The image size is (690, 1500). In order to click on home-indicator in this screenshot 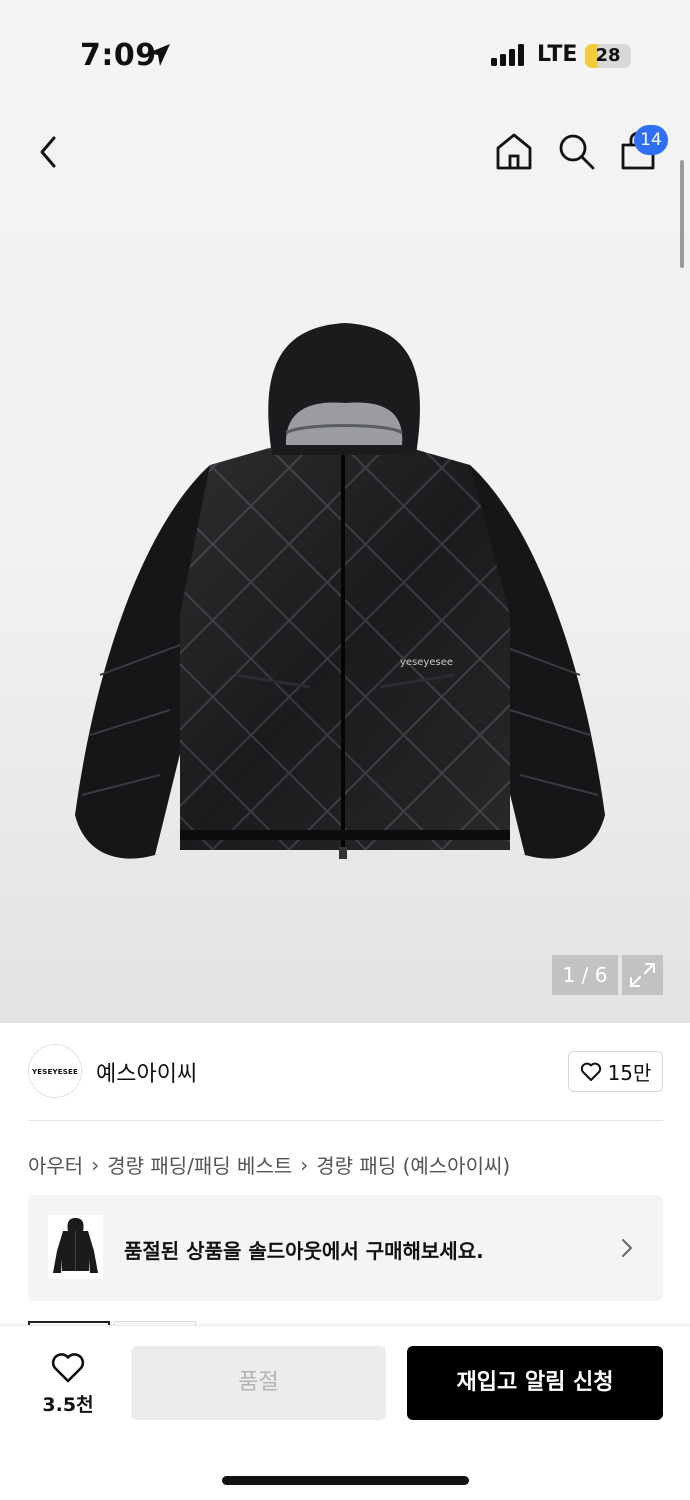, I will do `click(345, 1480)`.